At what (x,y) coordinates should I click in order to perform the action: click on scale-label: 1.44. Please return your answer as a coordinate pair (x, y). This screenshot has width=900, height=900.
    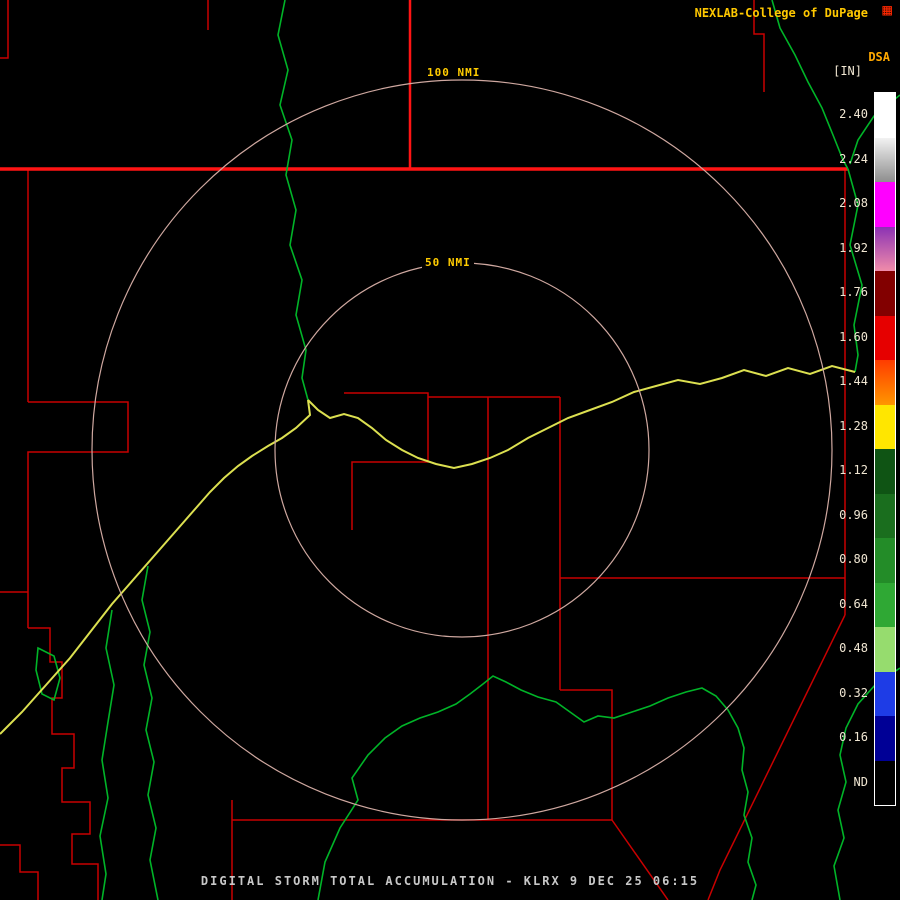
    Looking at the image, I should click on (853, 381).